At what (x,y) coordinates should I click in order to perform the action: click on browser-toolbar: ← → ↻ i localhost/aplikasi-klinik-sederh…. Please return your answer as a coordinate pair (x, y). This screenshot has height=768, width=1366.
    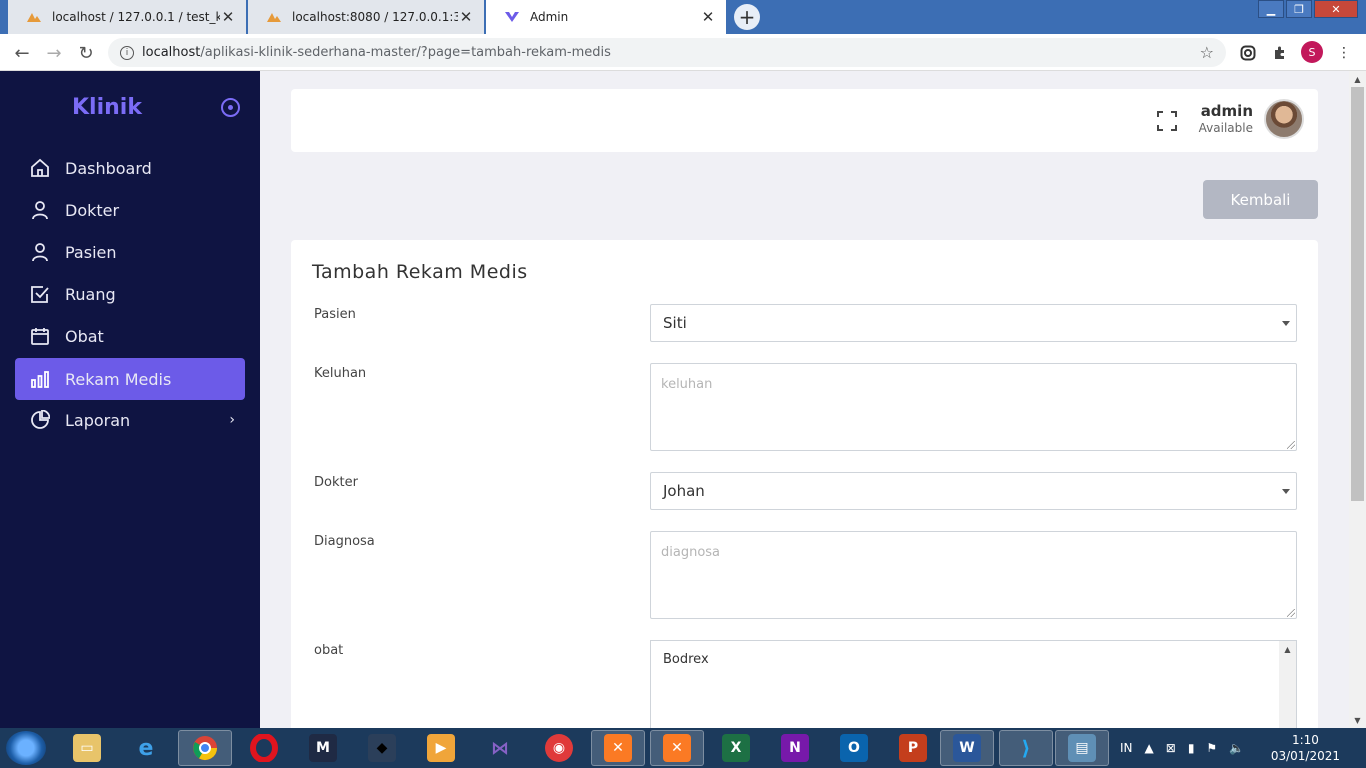
    Looking at the image, I should click on (683, 52).